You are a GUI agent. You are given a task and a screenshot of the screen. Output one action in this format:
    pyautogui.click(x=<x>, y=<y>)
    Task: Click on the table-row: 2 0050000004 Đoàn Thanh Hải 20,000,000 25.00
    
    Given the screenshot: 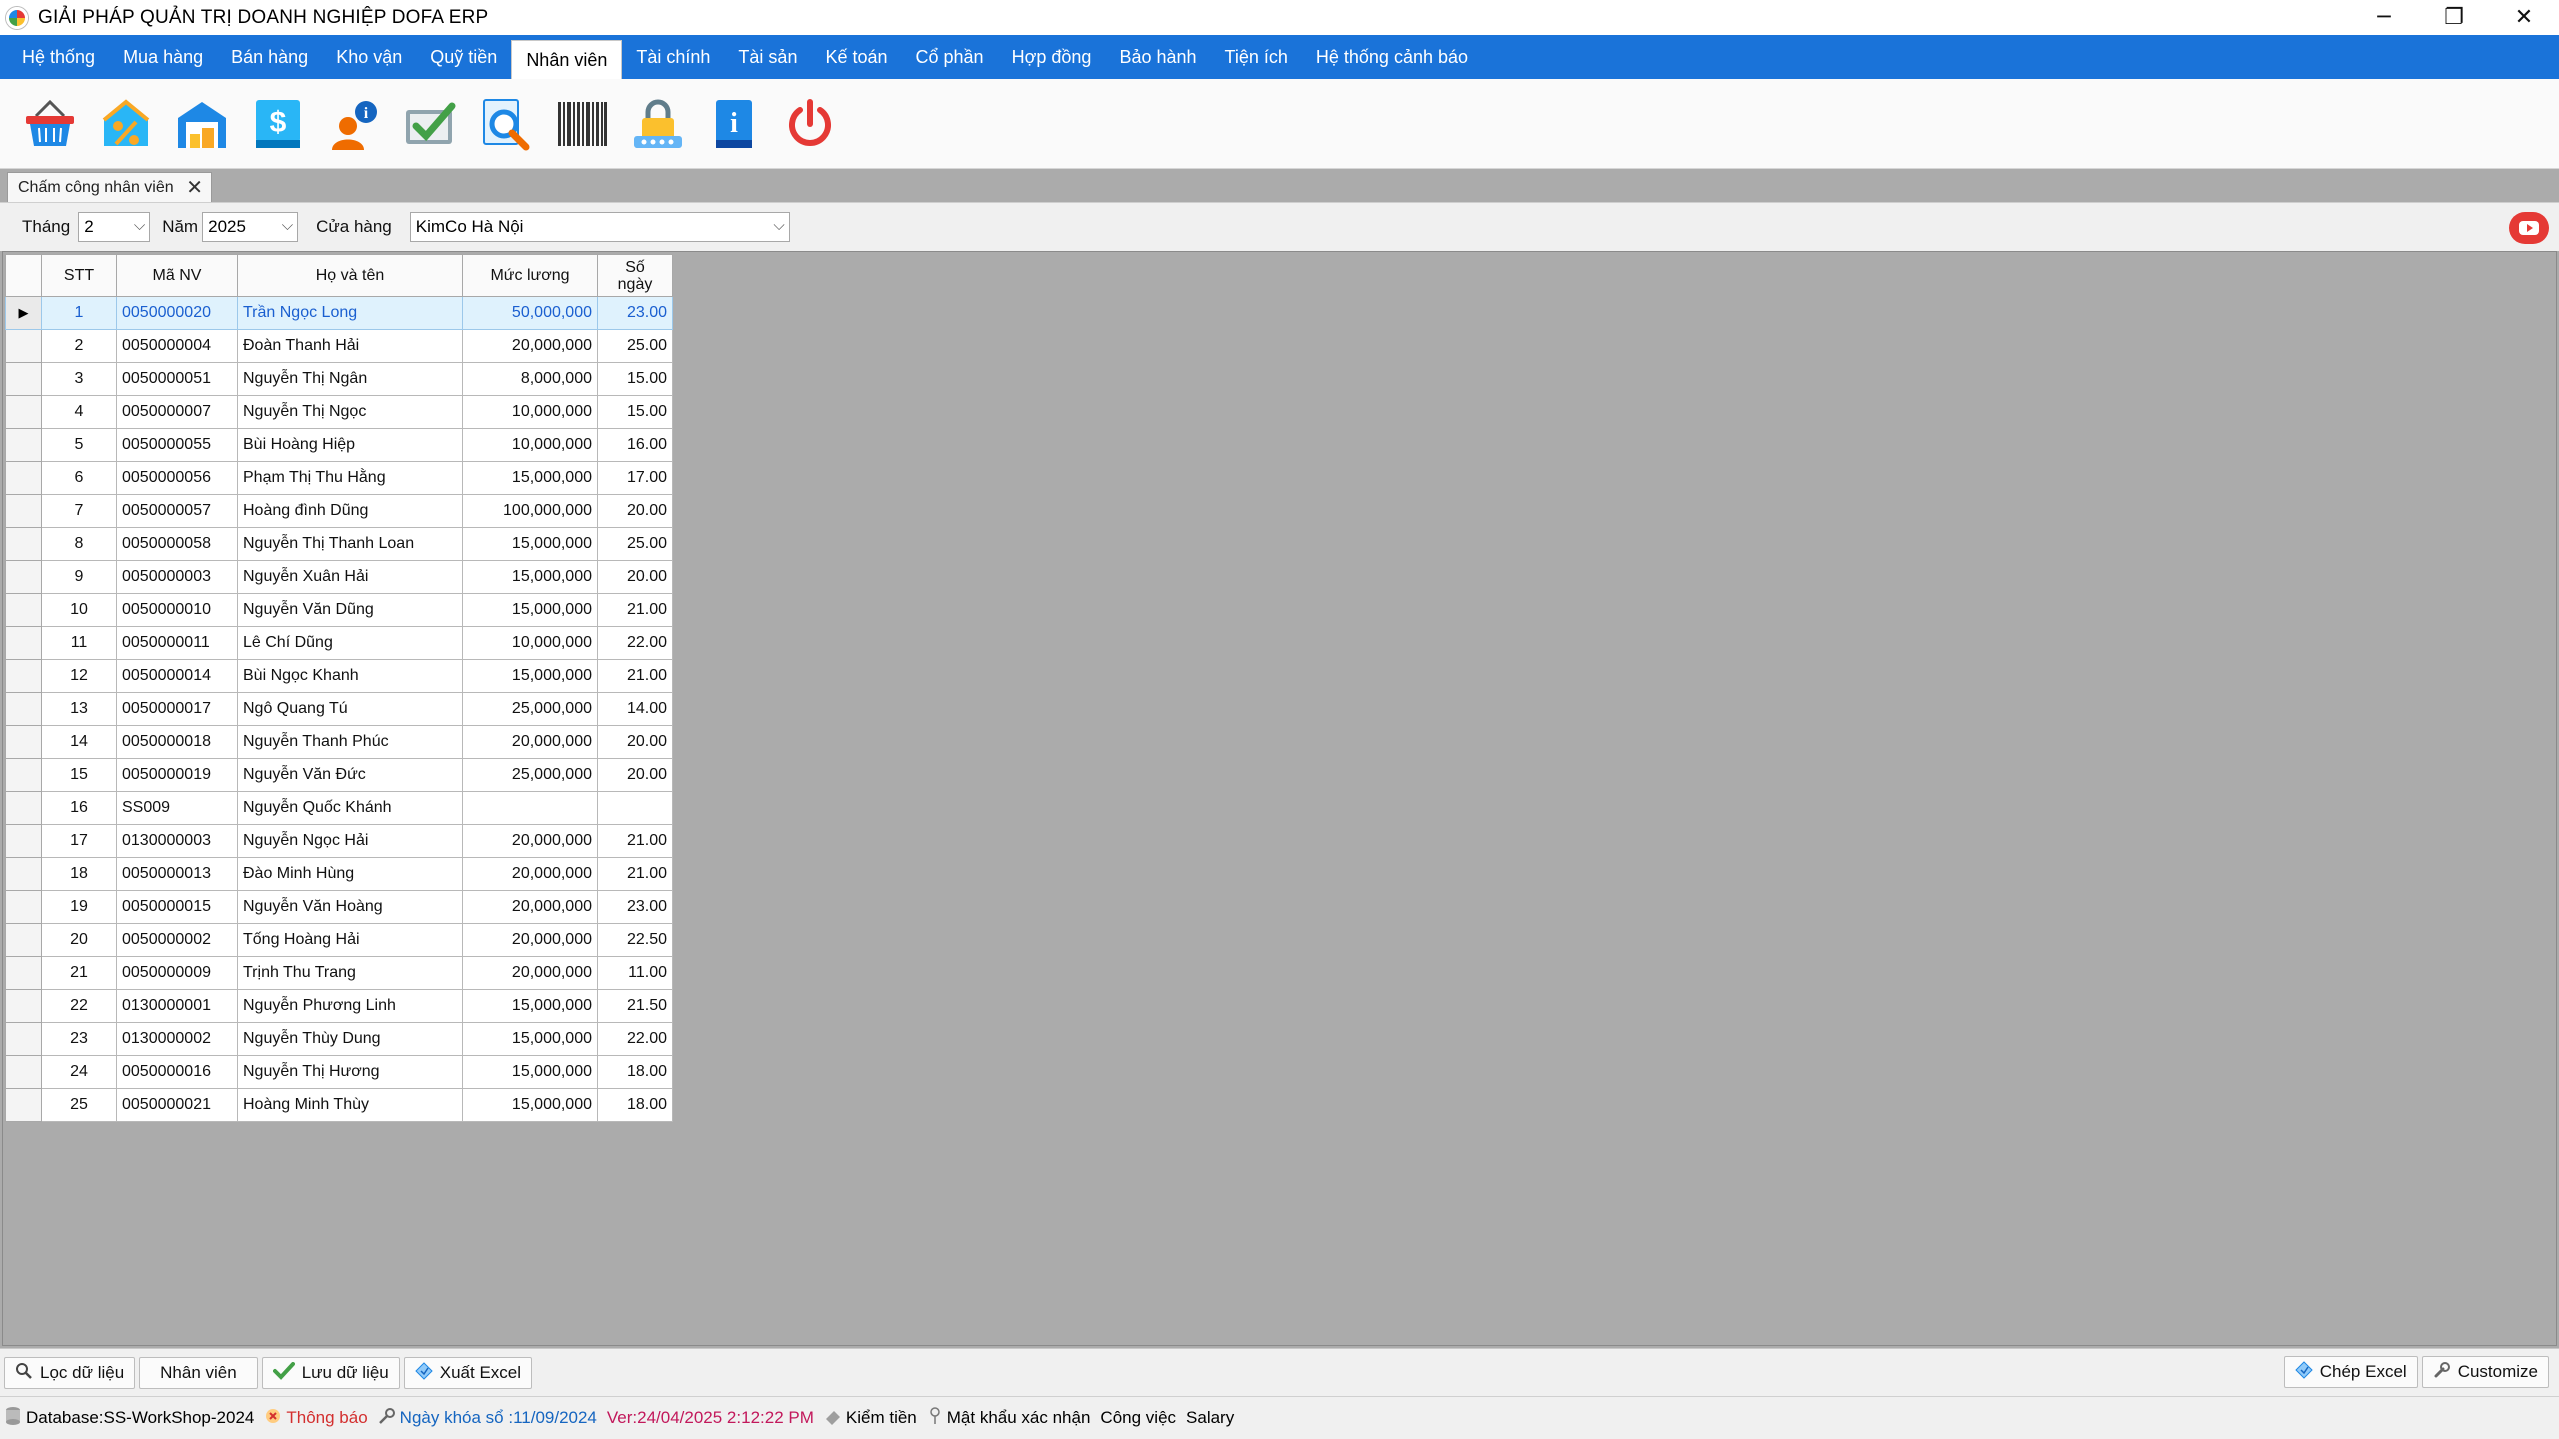 What is the action you would take?
    pyautogui.click(x=339, y=346)
    